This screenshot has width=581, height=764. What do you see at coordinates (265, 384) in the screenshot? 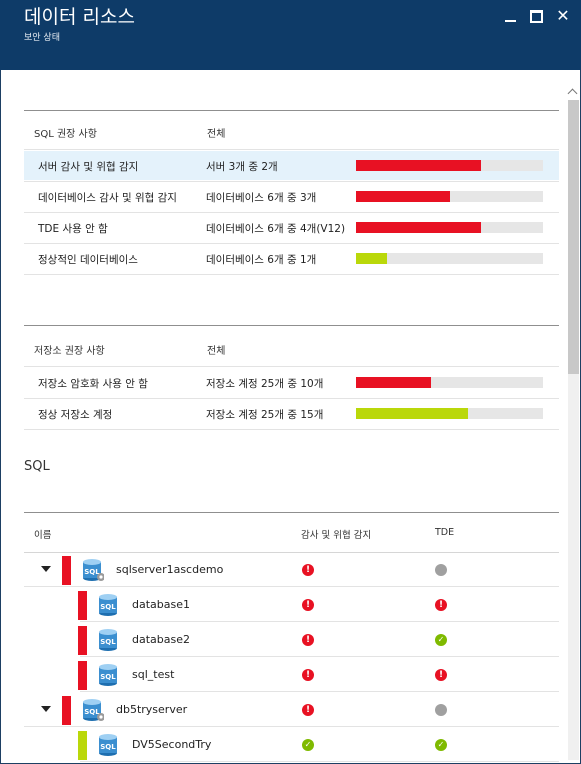
I see `recommendation-total: 저장소 계정 25개 중 10개` at bounding box center [265, 384].